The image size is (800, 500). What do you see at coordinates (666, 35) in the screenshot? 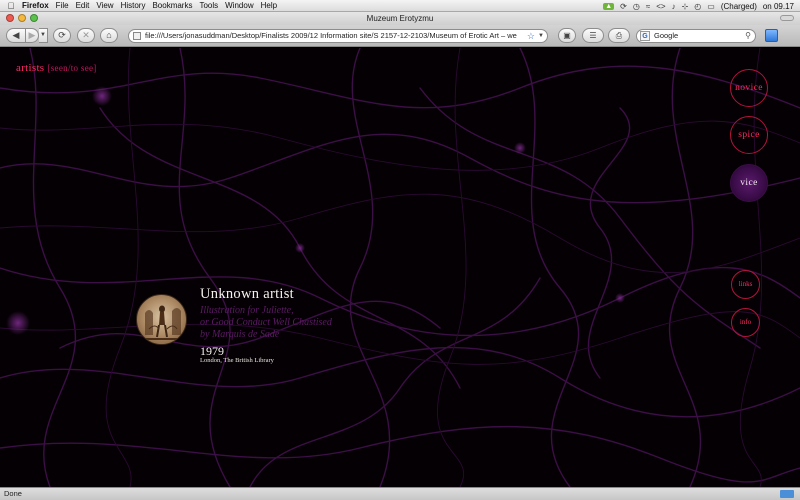
I see `search-placeholder: Google` at bounding box center [666, 35].